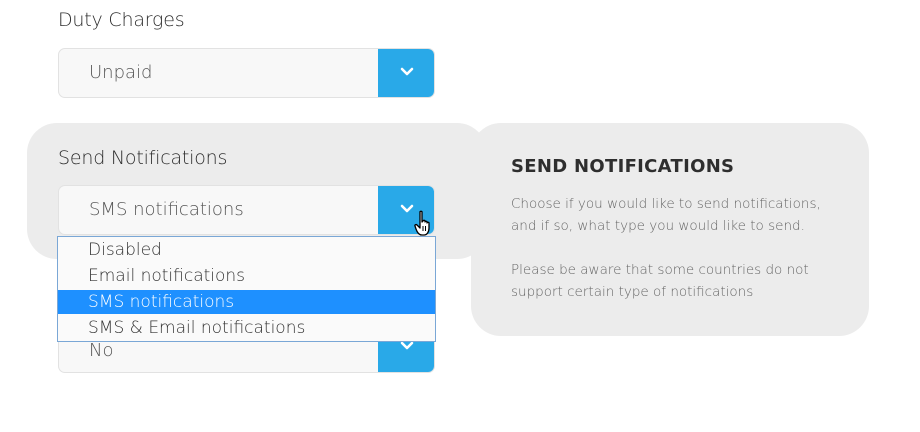 Image resolution: width=920 pixels, height=432 pixels. I want to click on duty-charges-value: Unpaid, so click(121, 72).